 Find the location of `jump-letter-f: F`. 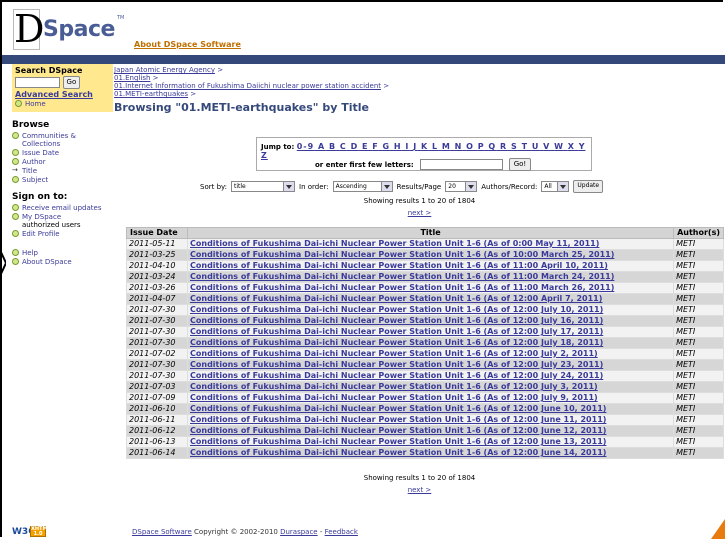

jump-letter-f: F is located at coordinates (375, 146).